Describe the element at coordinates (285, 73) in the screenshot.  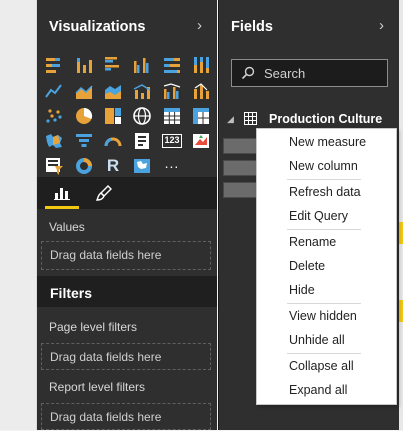
I see `search-placeholder: Search` at that location.